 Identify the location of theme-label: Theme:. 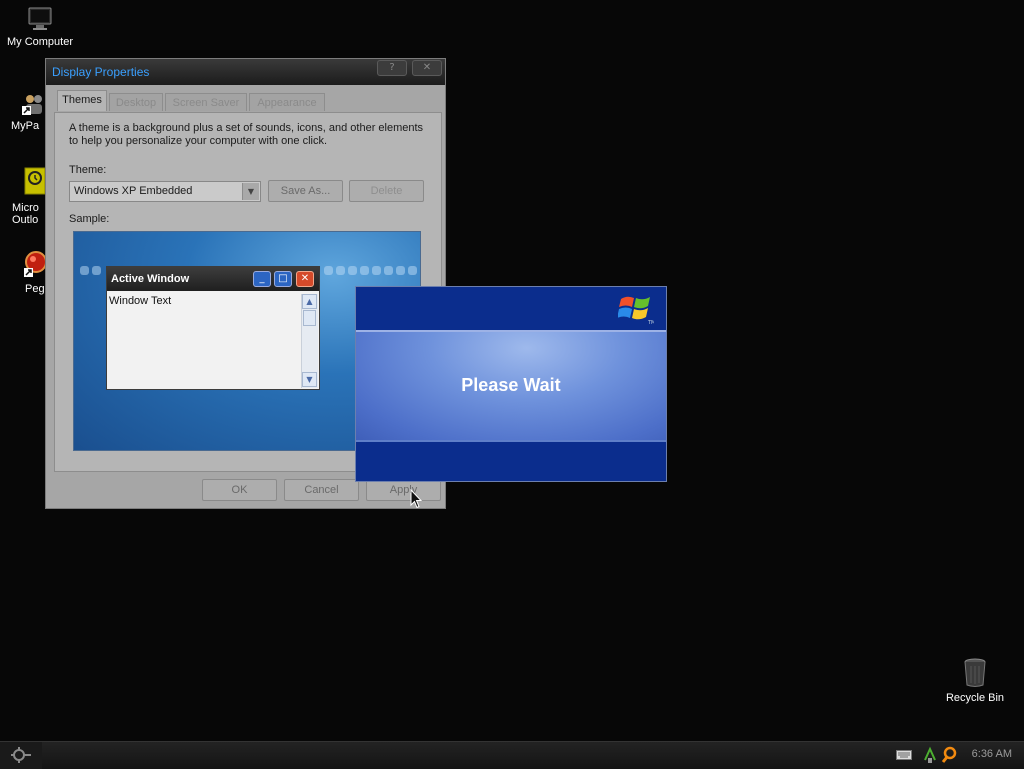
(88, 170).